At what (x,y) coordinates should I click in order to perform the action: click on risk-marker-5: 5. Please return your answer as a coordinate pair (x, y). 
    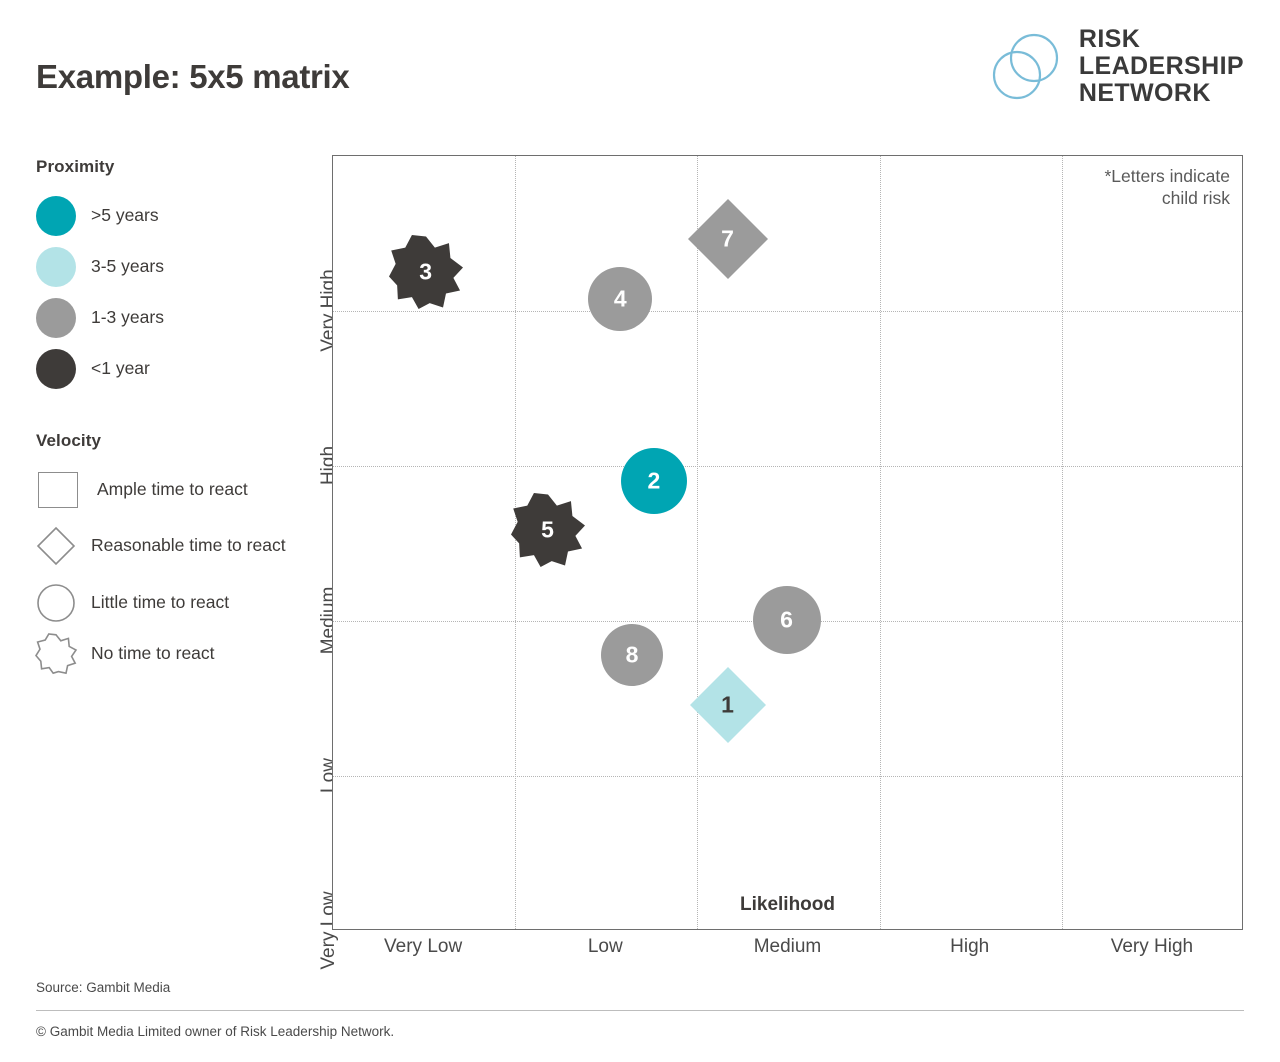
    Looking at the image, I should click on (547, 530).